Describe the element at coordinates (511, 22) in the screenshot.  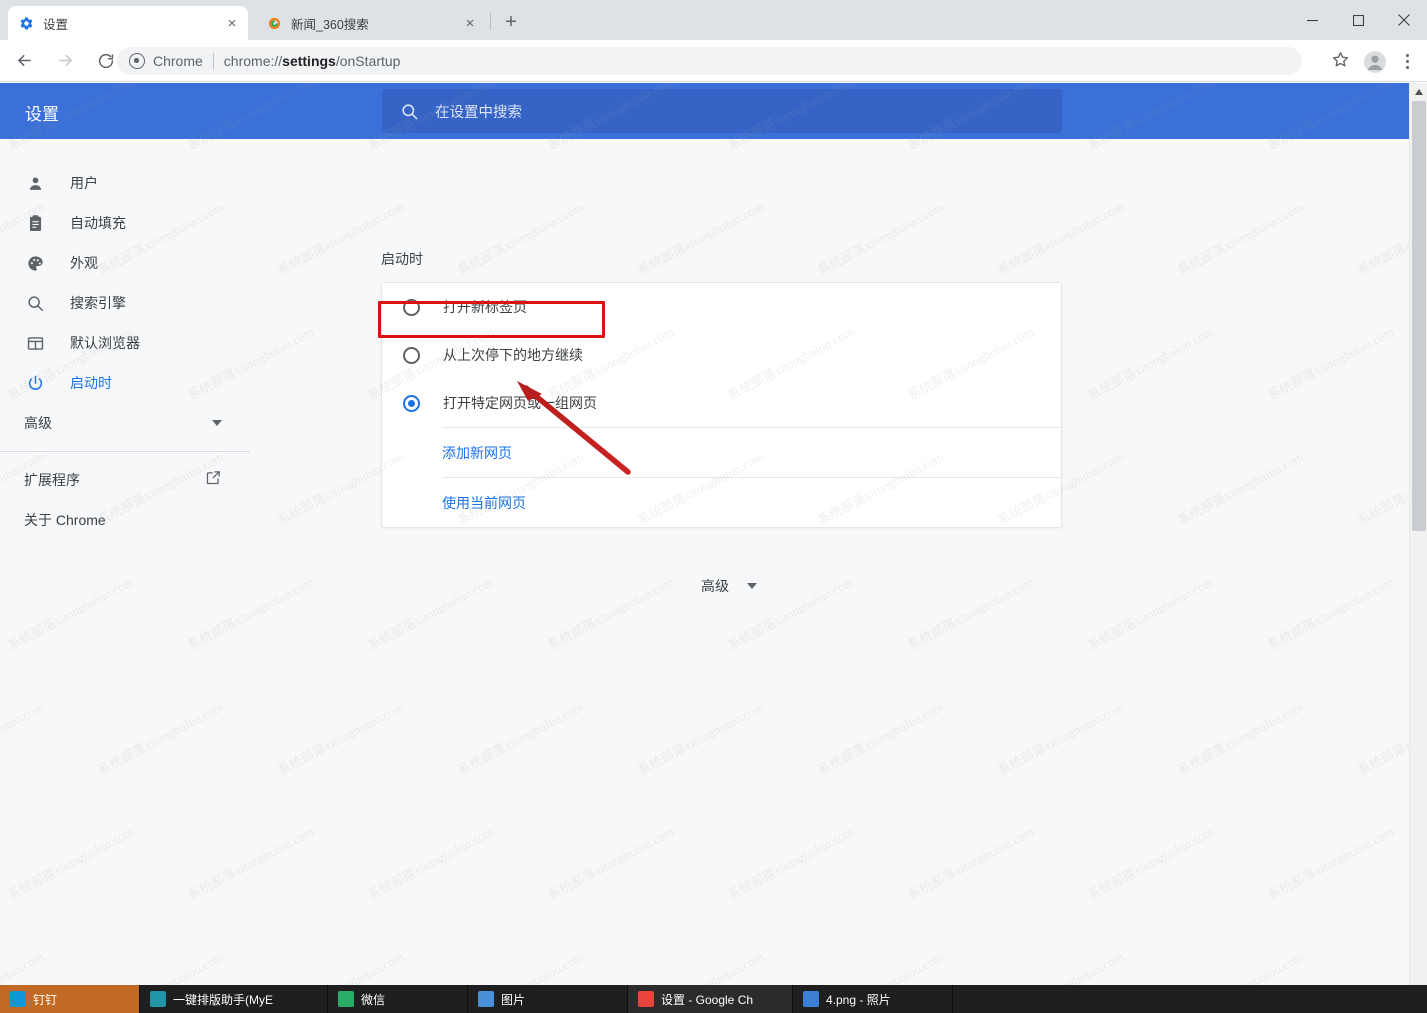
I see `new-tab-button: +` at that location.